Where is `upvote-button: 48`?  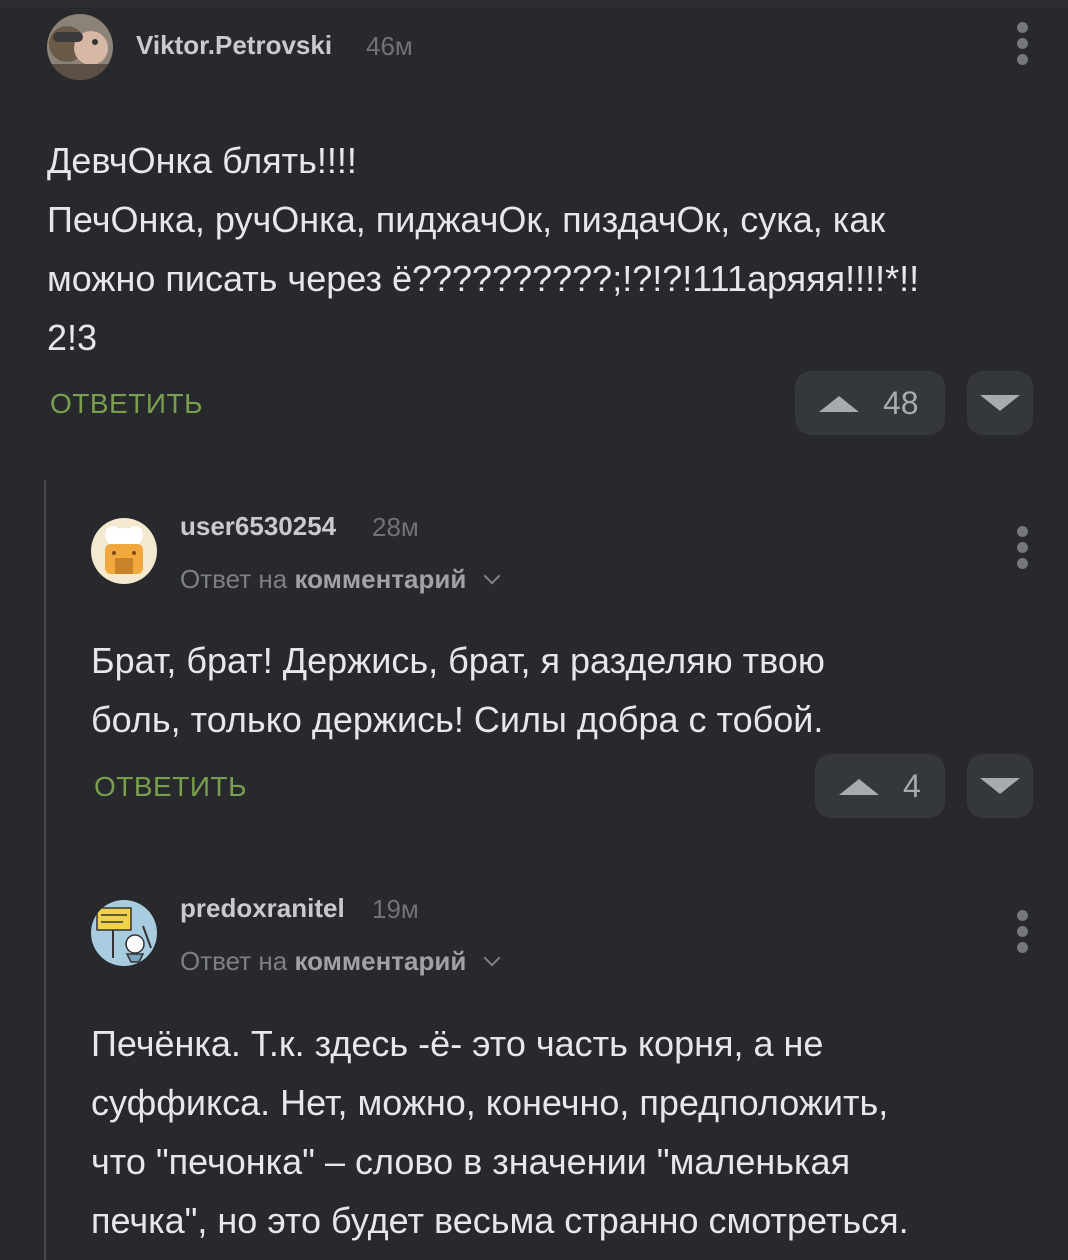 upvote-button: 48 is located at coordinates (870, 403).